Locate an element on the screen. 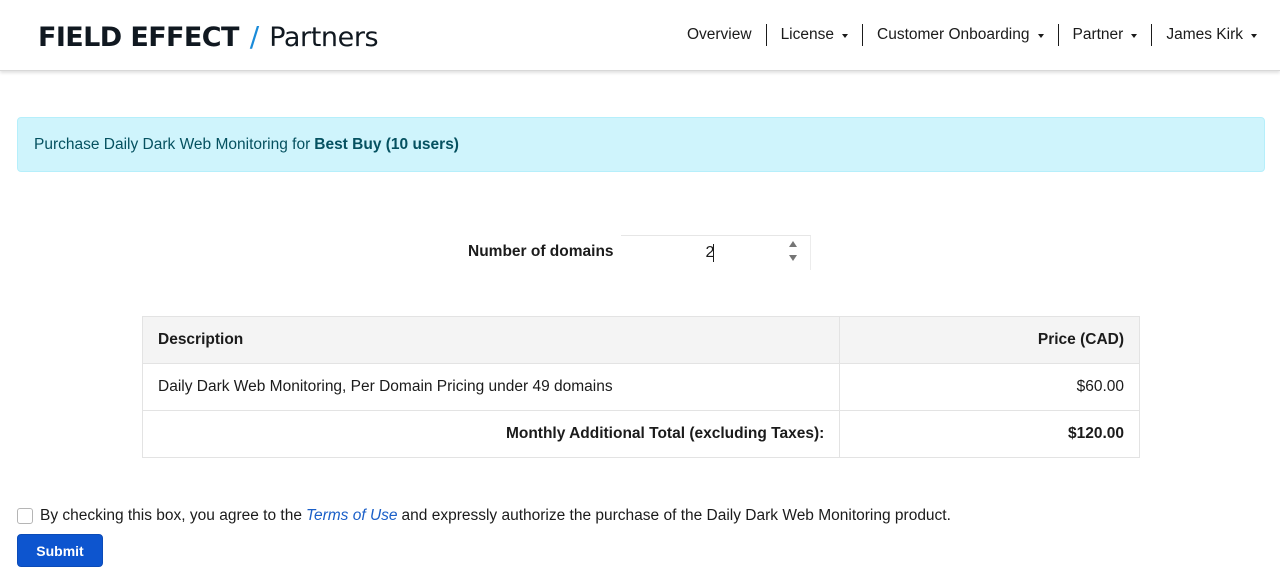 The width and height of the screenshot is (1280, 584). header-description: Description is located at coordinates (491, 340).